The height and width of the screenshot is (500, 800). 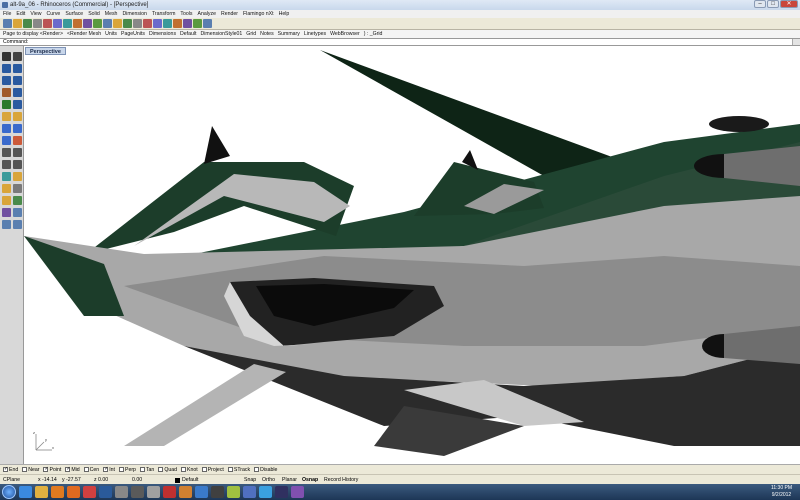 I want to click on osnap-near: Near, so click(x=30, y=470).